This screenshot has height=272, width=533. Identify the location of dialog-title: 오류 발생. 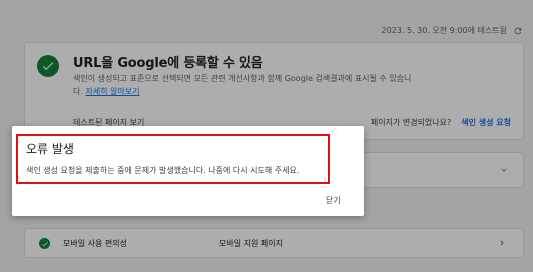
(50, 149).